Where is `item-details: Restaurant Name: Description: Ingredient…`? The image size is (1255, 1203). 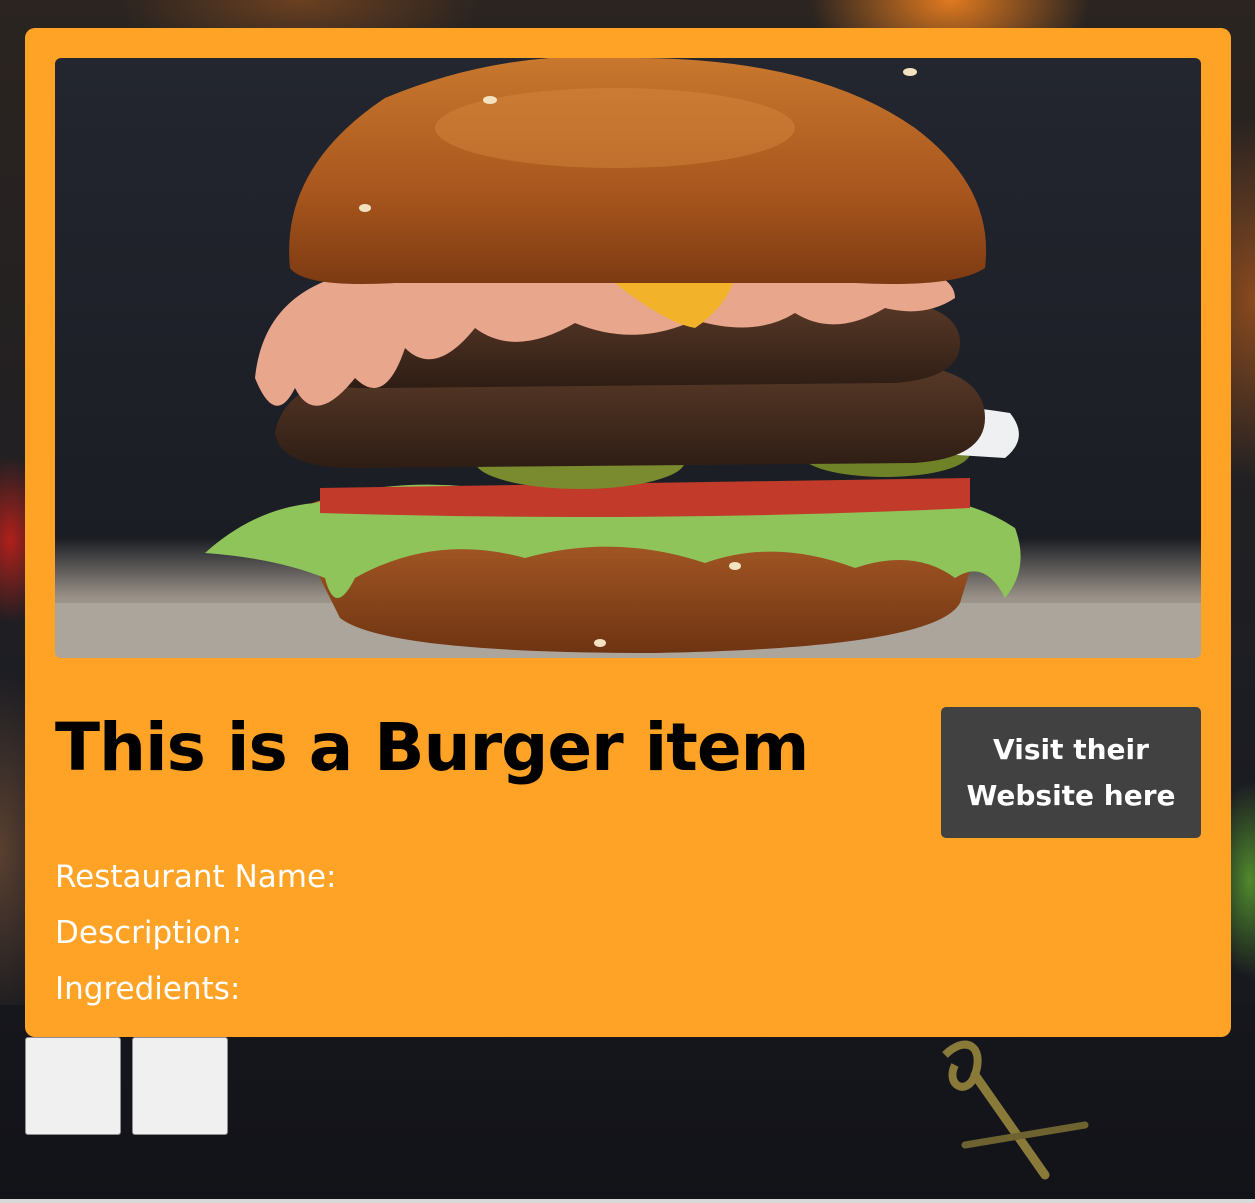
item-details: Restaurant Name: Description: Ingredient… is located at coordinates (195, 933).